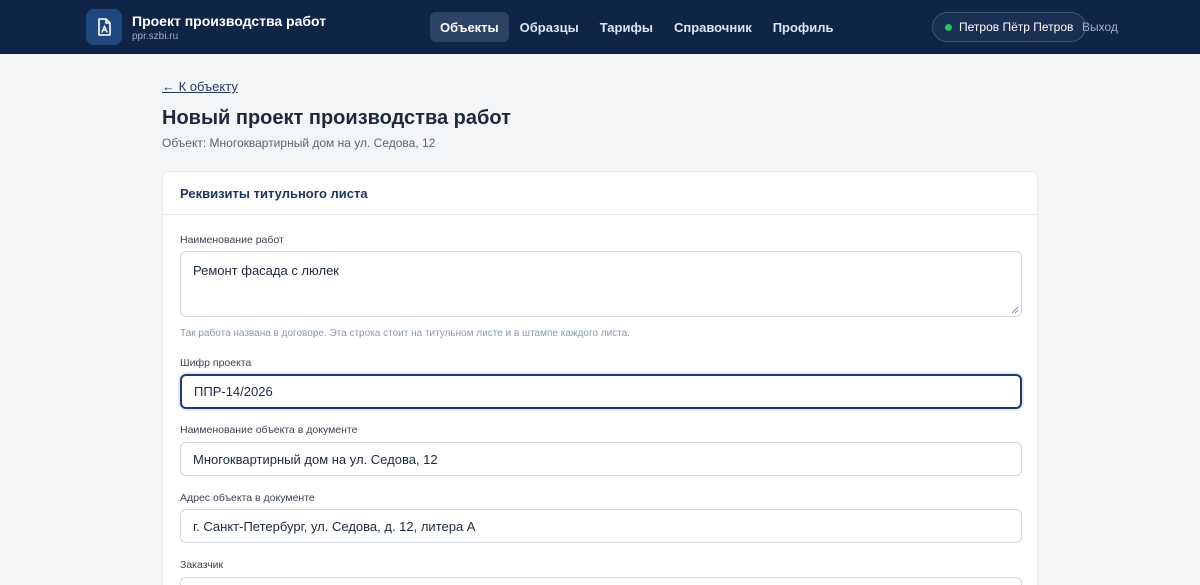 This screenshot has height=585, width=1200. Describe the element at coordinates (1016, 27) in the screenshot. I see `user-name: Петров Пётр Петров` at that location.